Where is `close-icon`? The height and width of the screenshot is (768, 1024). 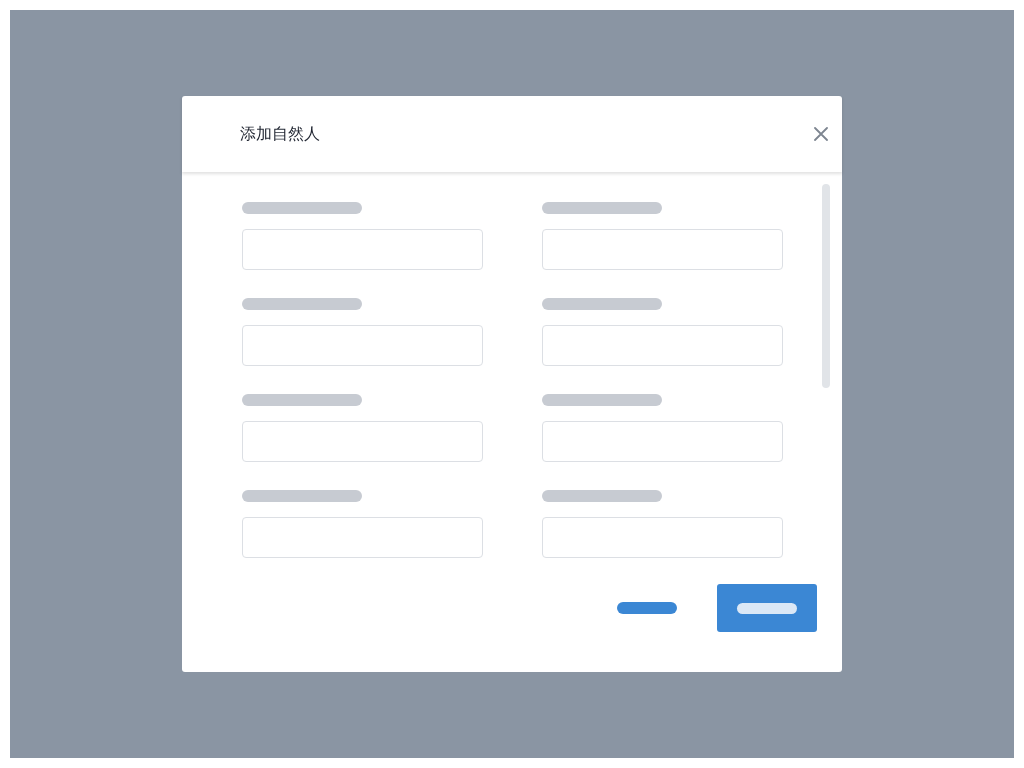
close-icon is located at coordinates (821, 134).